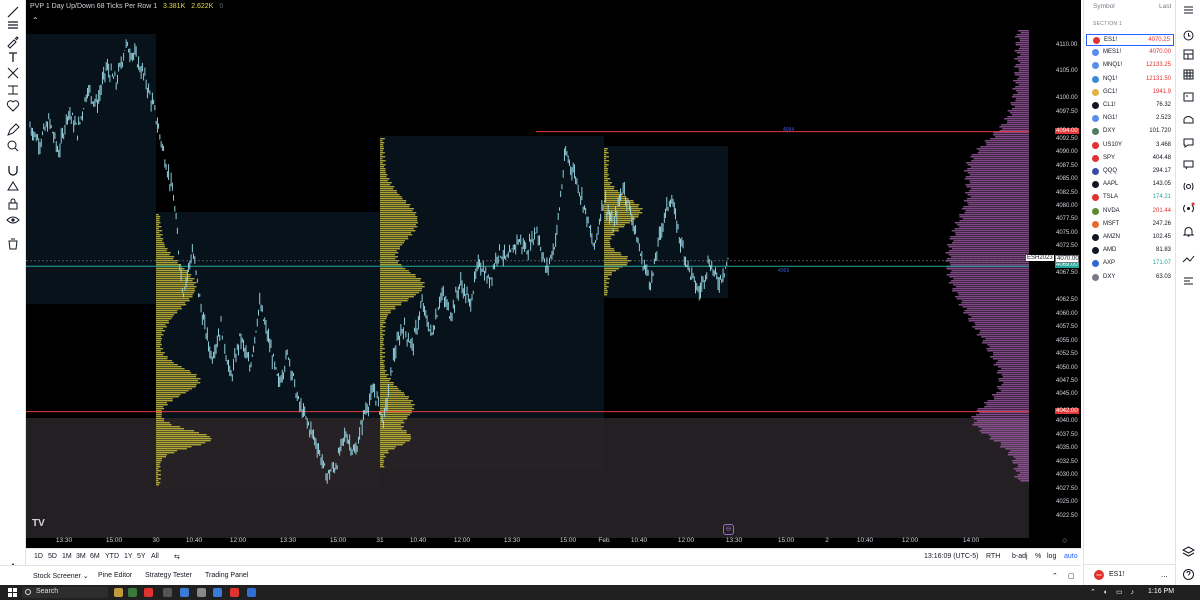  I want to click on watchlist-row: DXY 101.720, so click(1130, 132).